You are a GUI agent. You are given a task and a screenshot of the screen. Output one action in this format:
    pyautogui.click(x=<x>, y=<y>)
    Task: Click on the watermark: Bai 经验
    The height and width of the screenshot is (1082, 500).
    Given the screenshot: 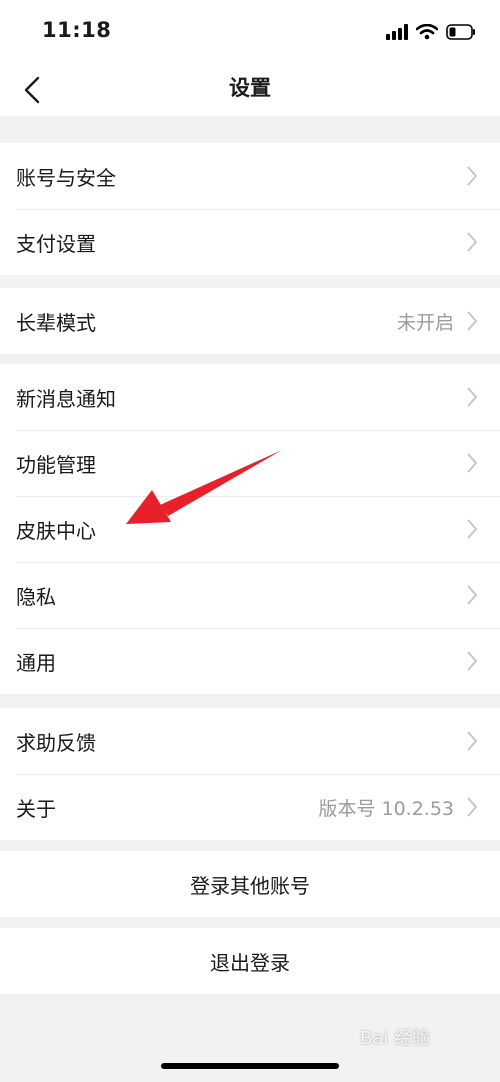 What is the action you would take?
    pyautogui.click(x=395, y=1038)
    